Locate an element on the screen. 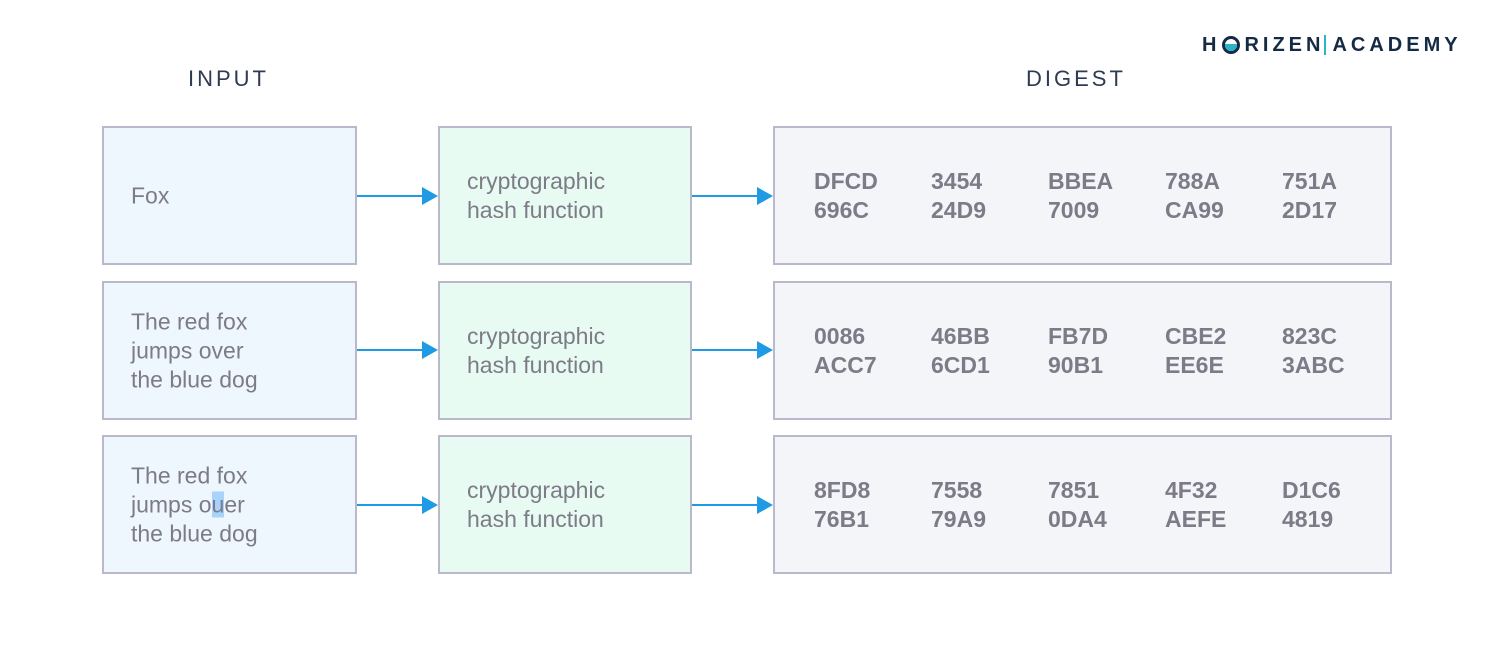  input-box: The red fox jumps ouer the blue dog is located at coordinates (229, 504).